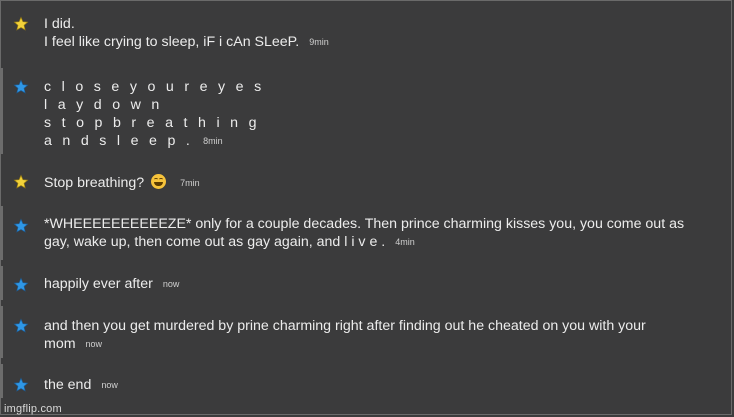 The image size is (734, 417). What do you see at coordinates (33, 409) in the screenshot?
I see `watermark: imgflip.com` at bounding box center [33, 409].